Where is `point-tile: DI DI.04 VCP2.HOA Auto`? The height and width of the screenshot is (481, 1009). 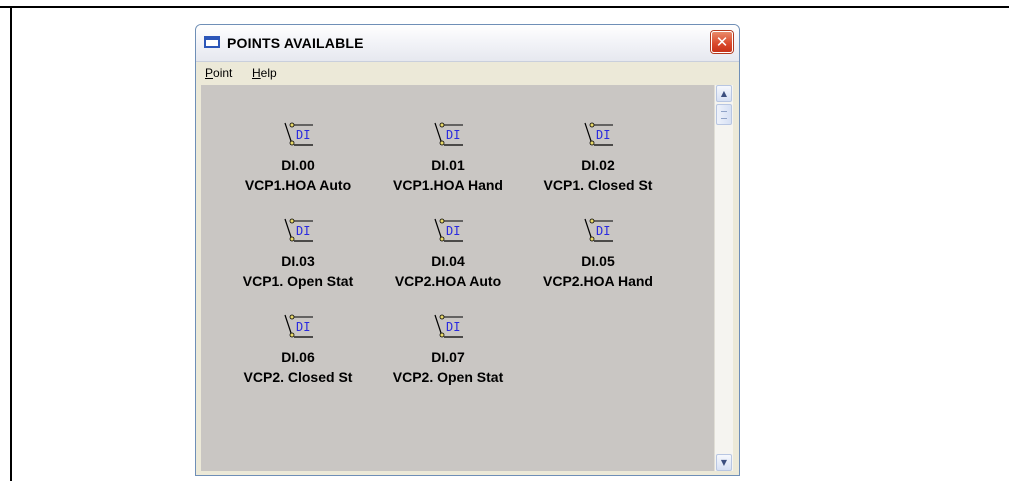
point-tile: DI DI.04 VCP2.HOA Auto is located at coordinates (448, 253).